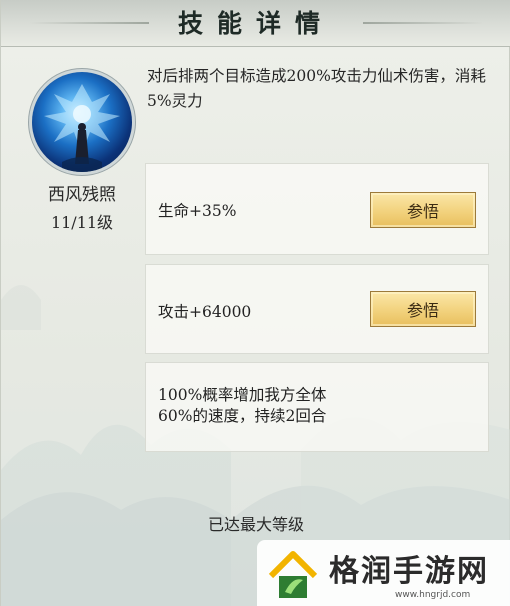 The image size is (510, 606). Describe the element at coordinates (423, 210) in the screenshot. I see `comprehend-button-hp: 参悟` at that location.